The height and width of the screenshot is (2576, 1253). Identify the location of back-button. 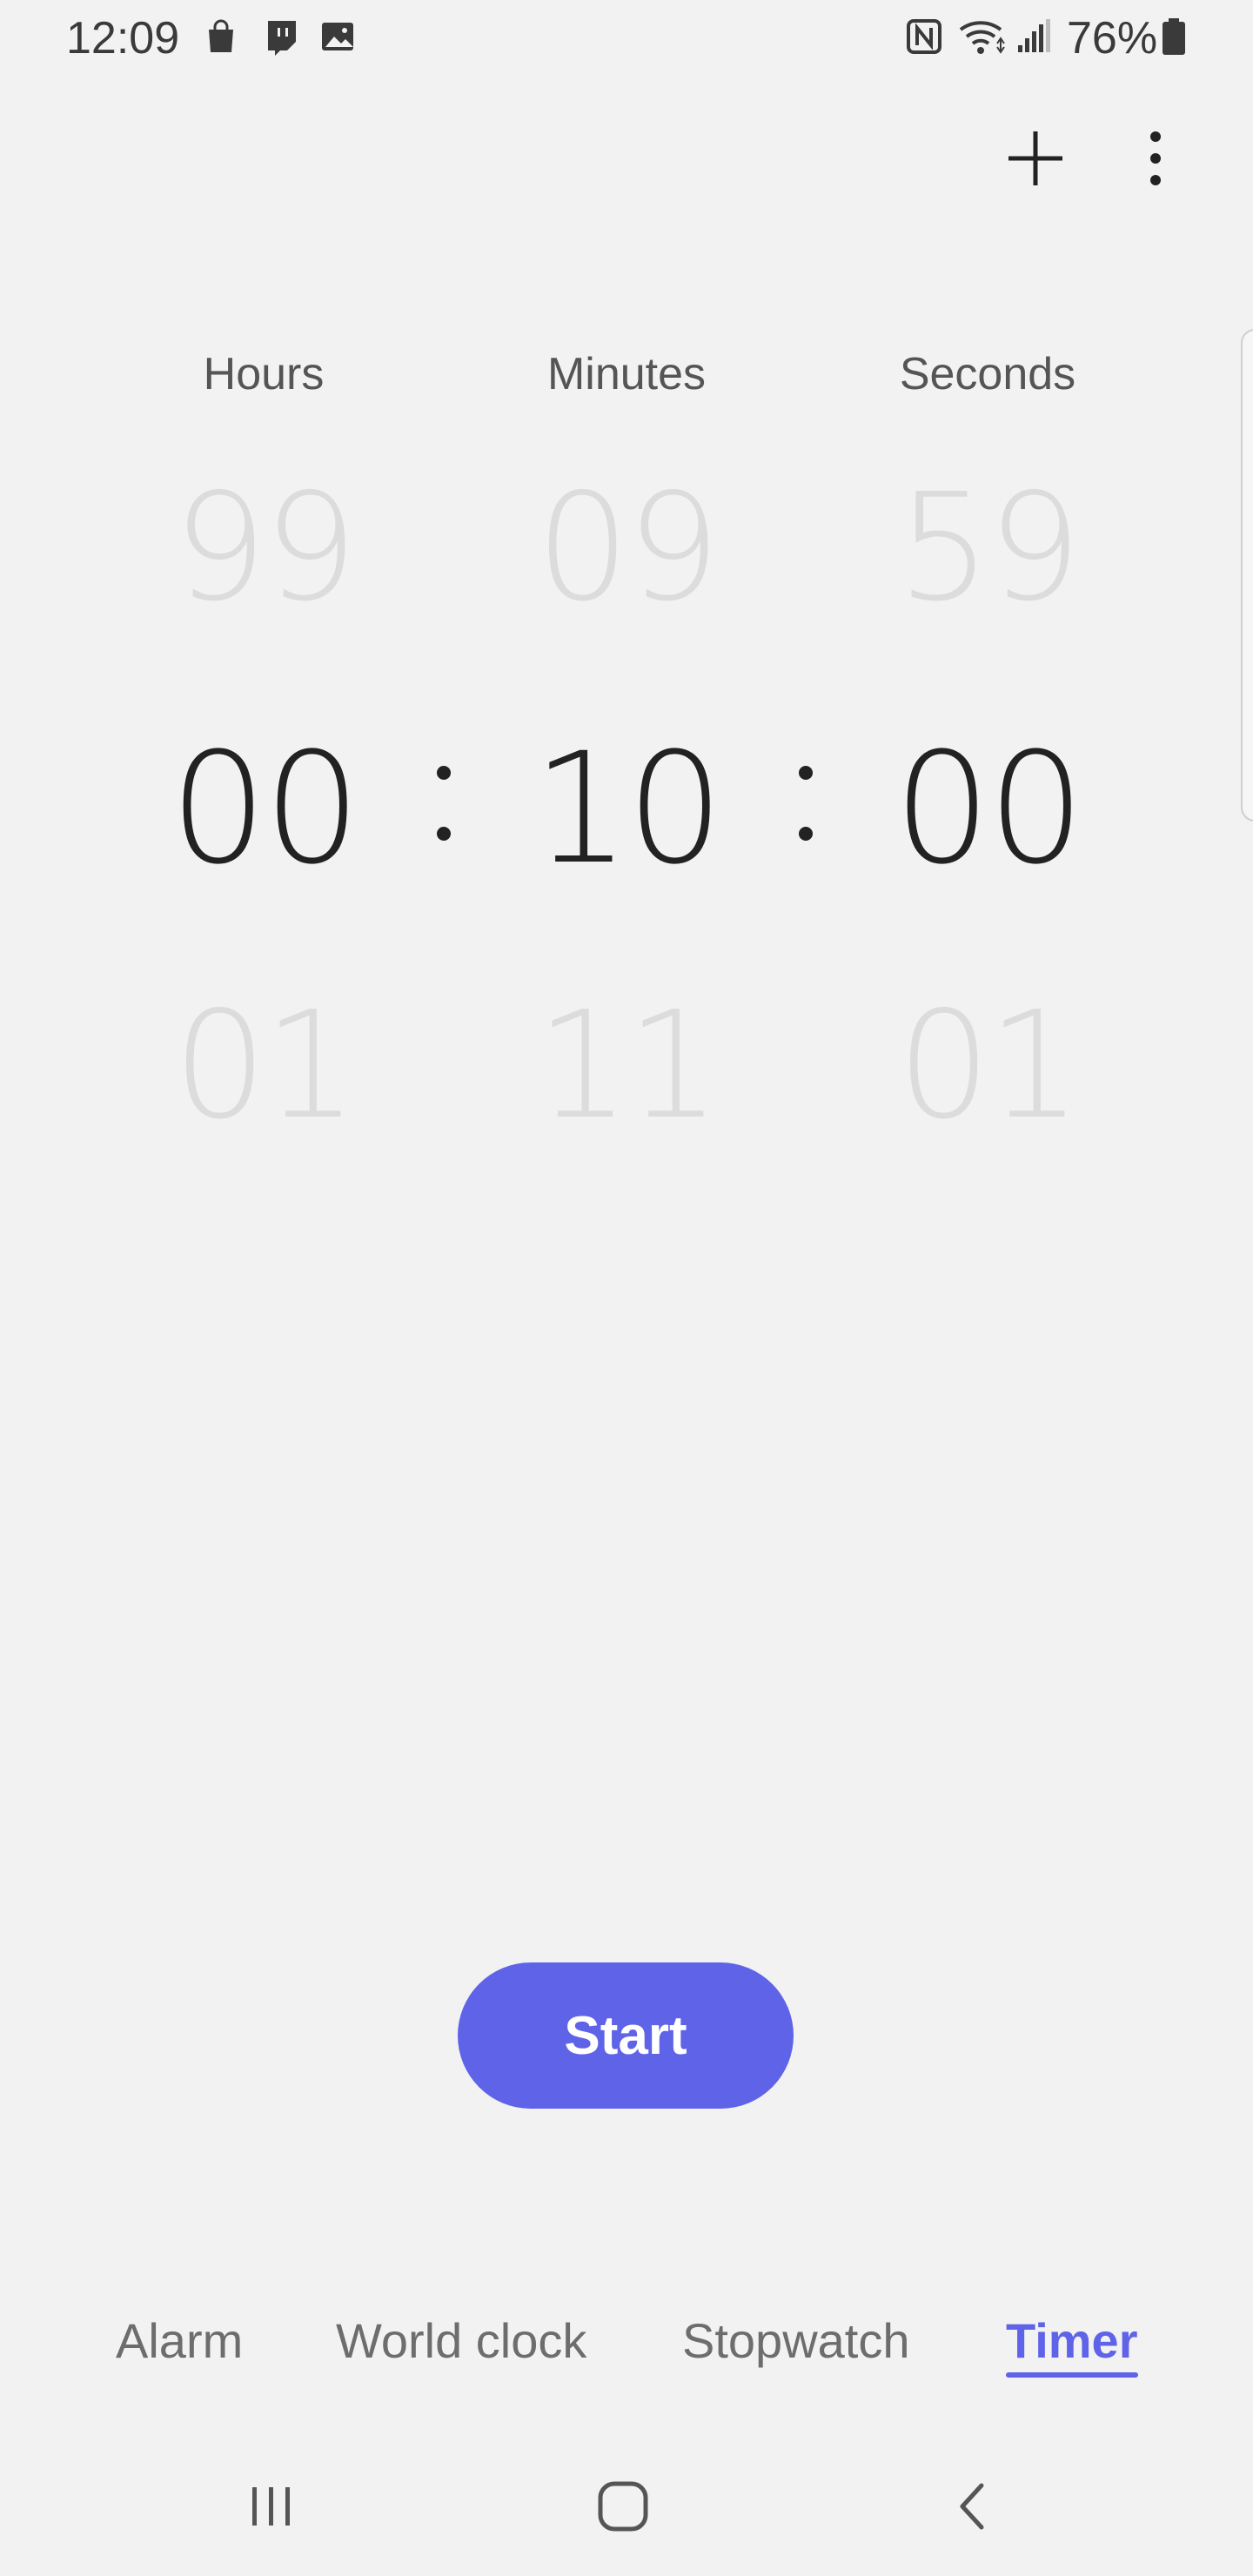
(973, 2506).